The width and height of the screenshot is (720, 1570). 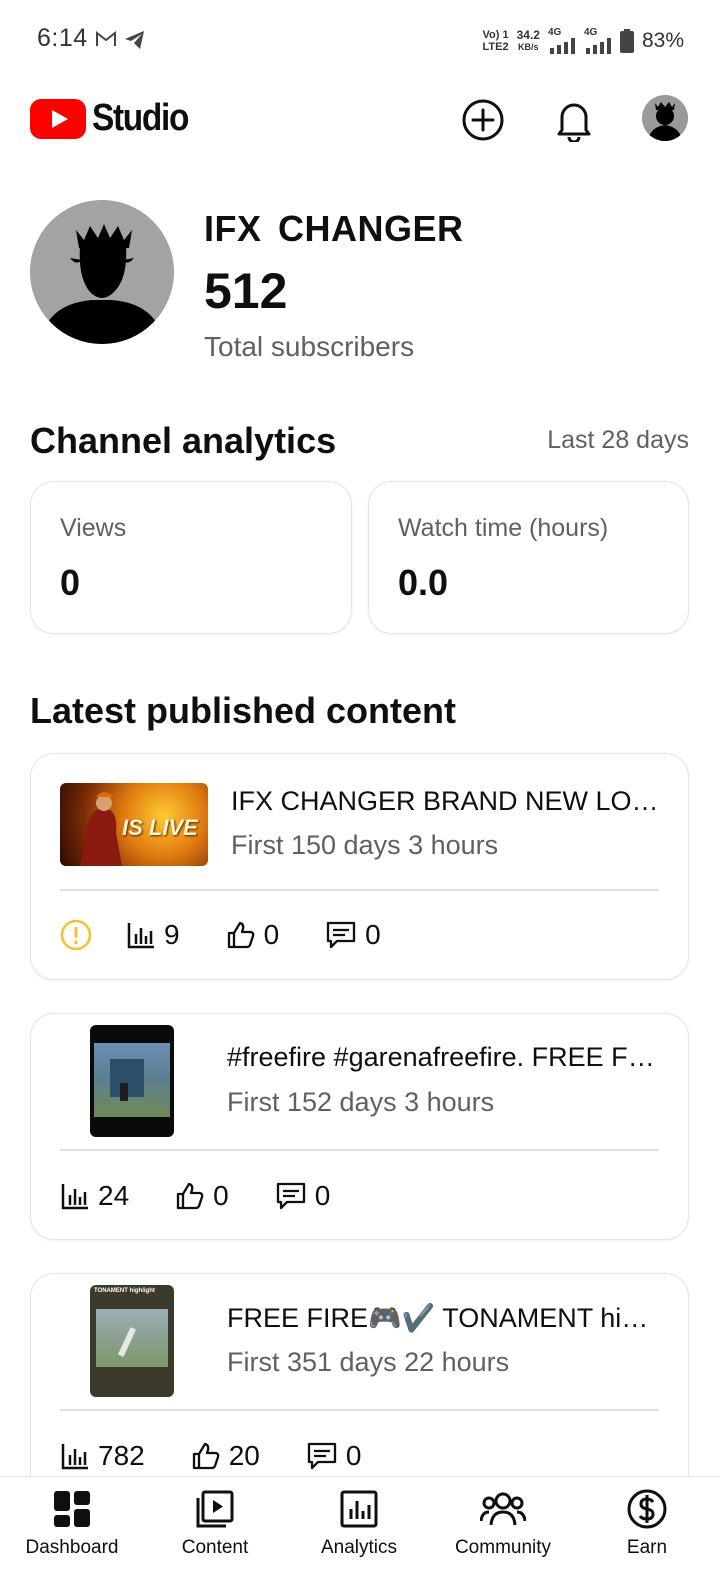 I want to click on nav-dashboard: Dashboard, so click(x=72, y=1523).